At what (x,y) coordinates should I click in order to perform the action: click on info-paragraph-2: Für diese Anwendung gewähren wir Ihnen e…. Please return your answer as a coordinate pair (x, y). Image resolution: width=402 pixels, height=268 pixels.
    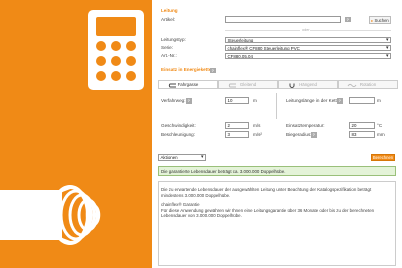
    Looking at the image, I should click on (268, 213).